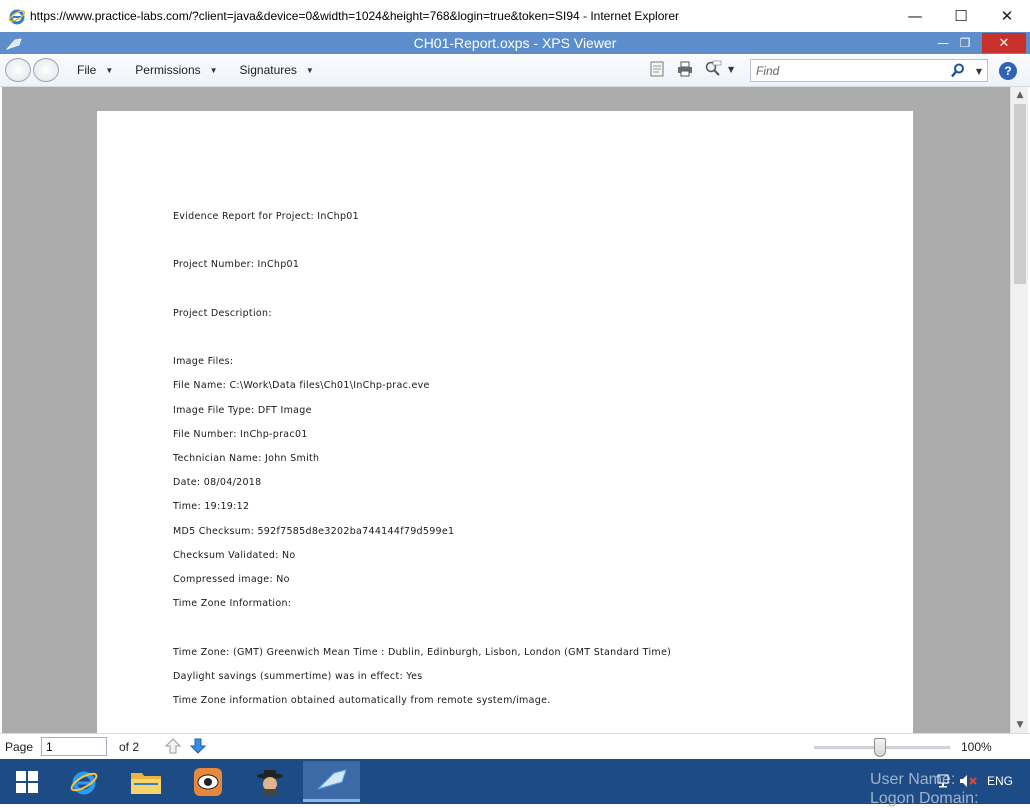 The height and width of the screenshot is (808, 1030). What do you see at coordinates (217, 482) in the screenshot?
I see `document-line: Date: 08/04/2018` at bounding box center [217, 482].